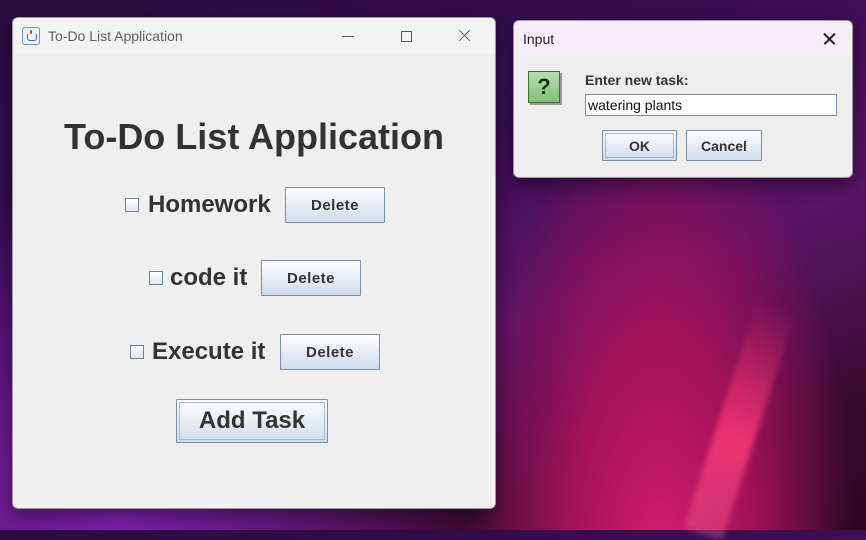  Describe the element at coordinates (209, 277) in the screenshot. I see `task-label: code it` at that location.